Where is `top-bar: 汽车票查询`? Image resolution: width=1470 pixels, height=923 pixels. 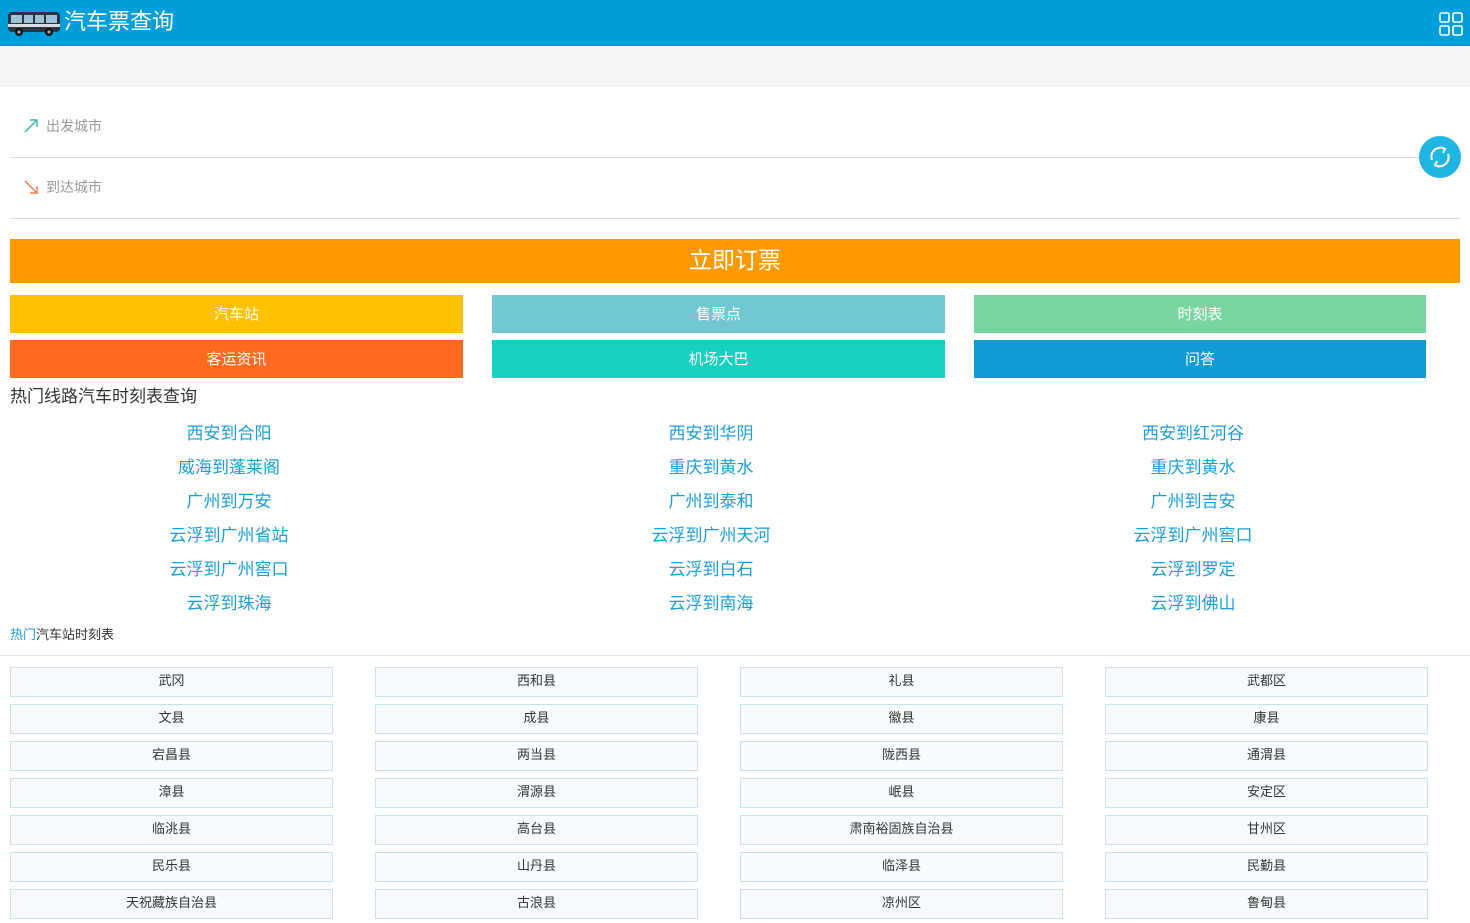
top-bar: 汽车票查询 is located at coordinates (735, 23).